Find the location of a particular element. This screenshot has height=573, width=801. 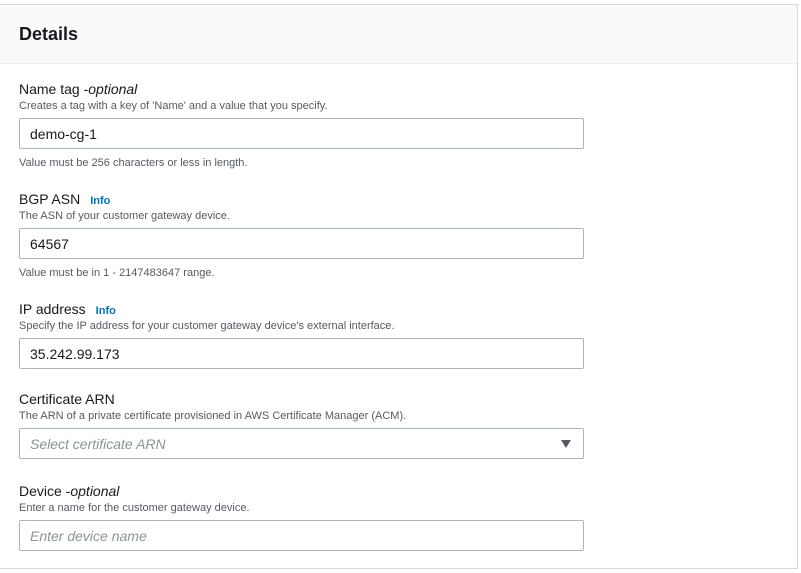

bgp-asn-info-link: Info is located at coordinates (100, 201).